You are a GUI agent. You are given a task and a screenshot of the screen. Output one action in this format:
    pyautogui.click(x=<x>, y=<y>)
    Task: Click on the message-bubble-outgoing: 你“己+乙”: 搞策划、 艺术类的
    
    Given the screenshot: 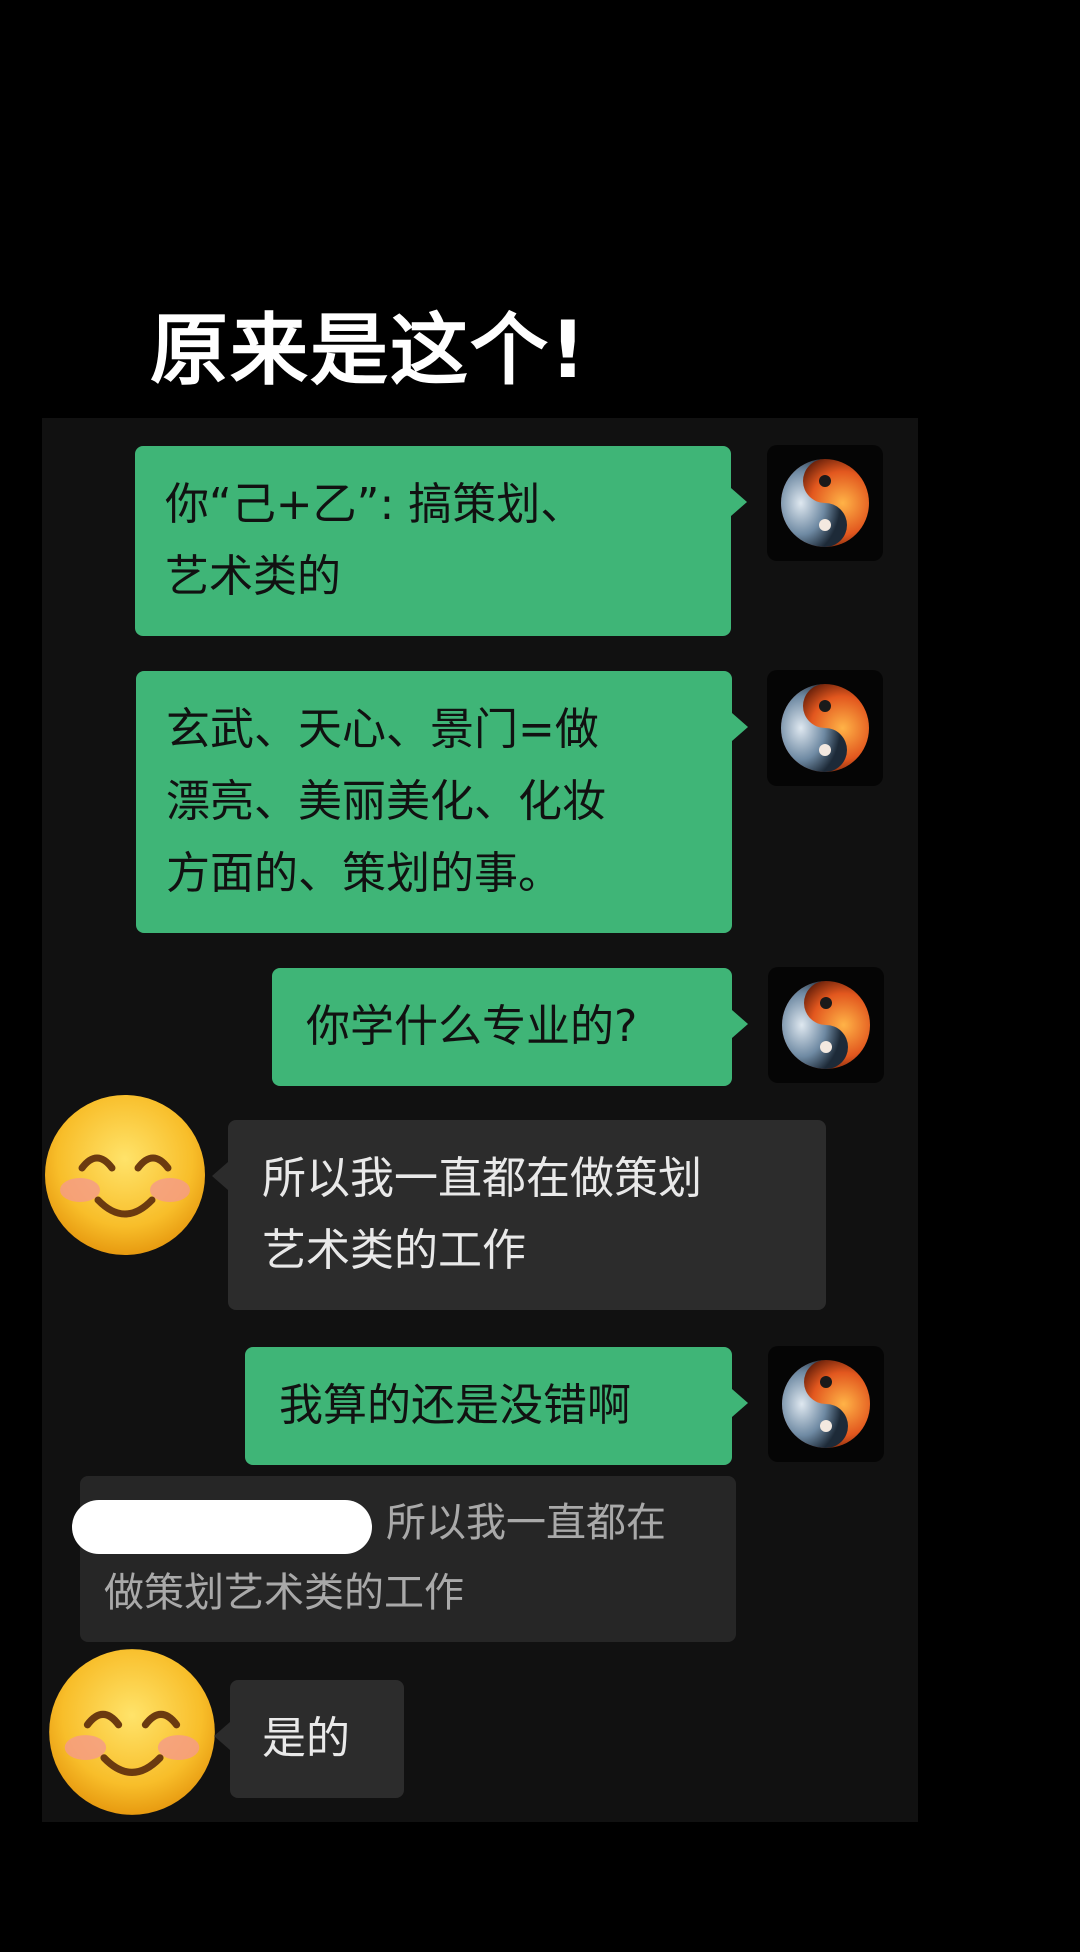 What is the action you would take?
    pyautogui.click(x=441, y=541)
    